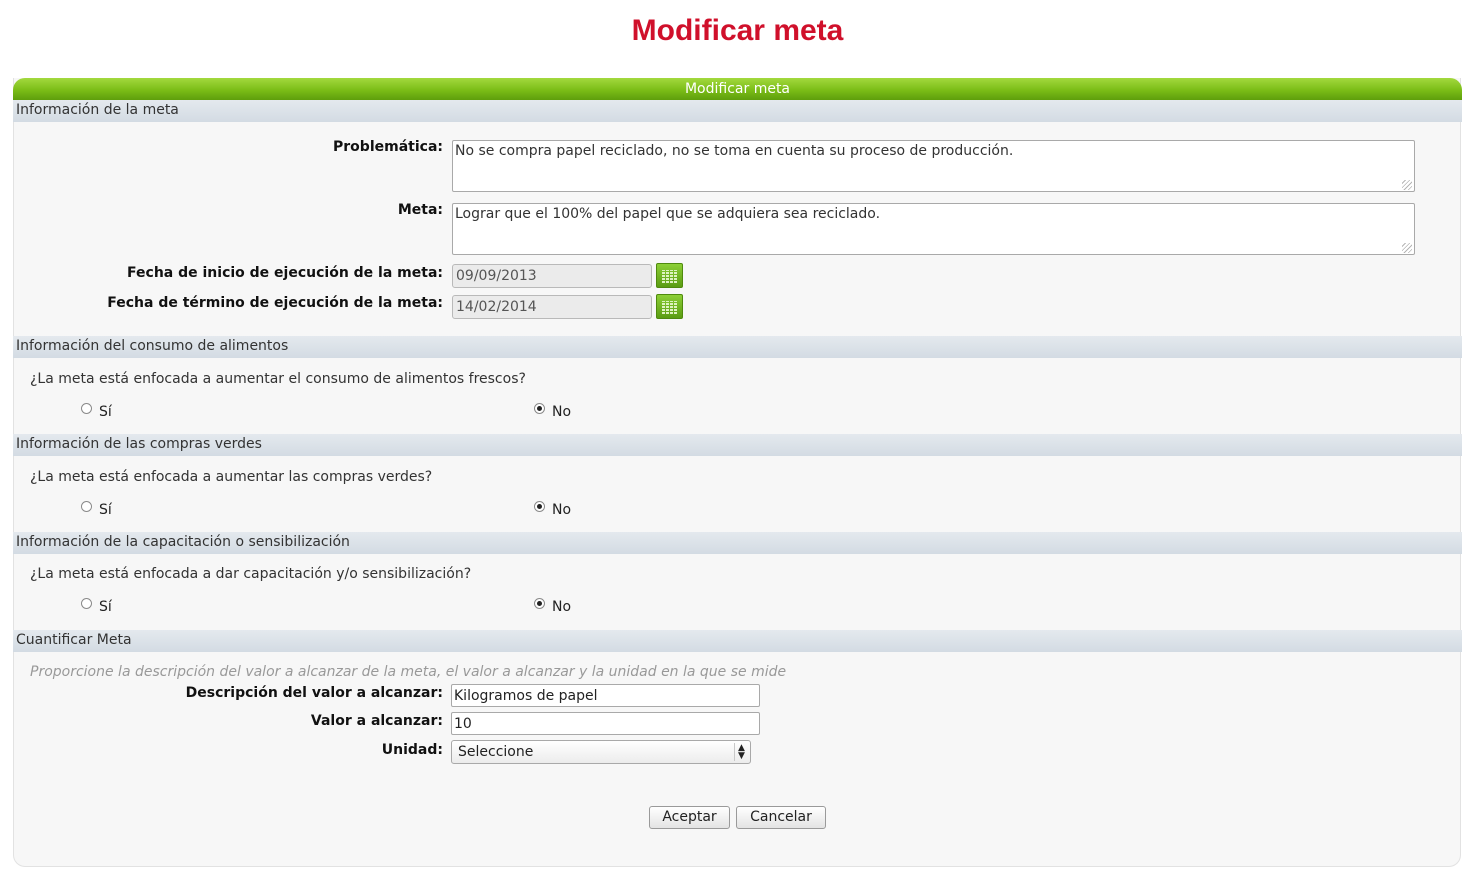 The image size is (1475, 879). What do you see at coordinates (605, 723) in the screenshot?
I see `valor-input` at bounding box center [605, 723].